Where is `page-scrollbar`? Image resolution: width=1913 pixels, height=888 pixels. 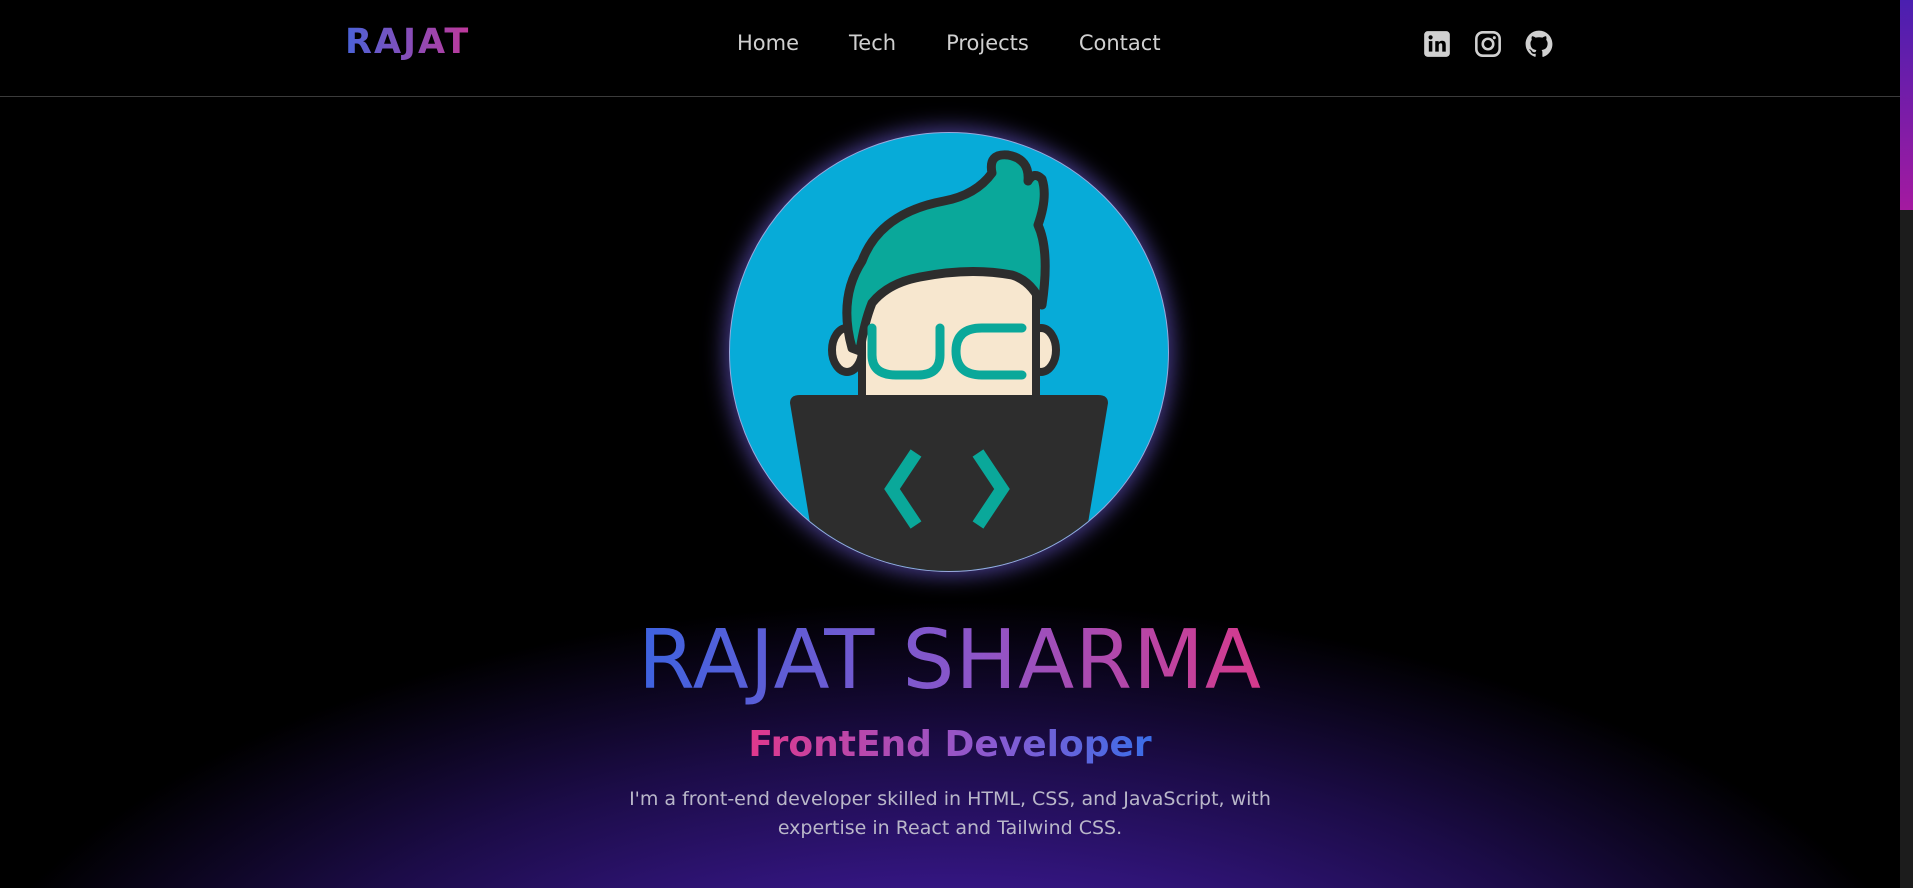 page-scrollbar is located at coordinates (1906, 444).